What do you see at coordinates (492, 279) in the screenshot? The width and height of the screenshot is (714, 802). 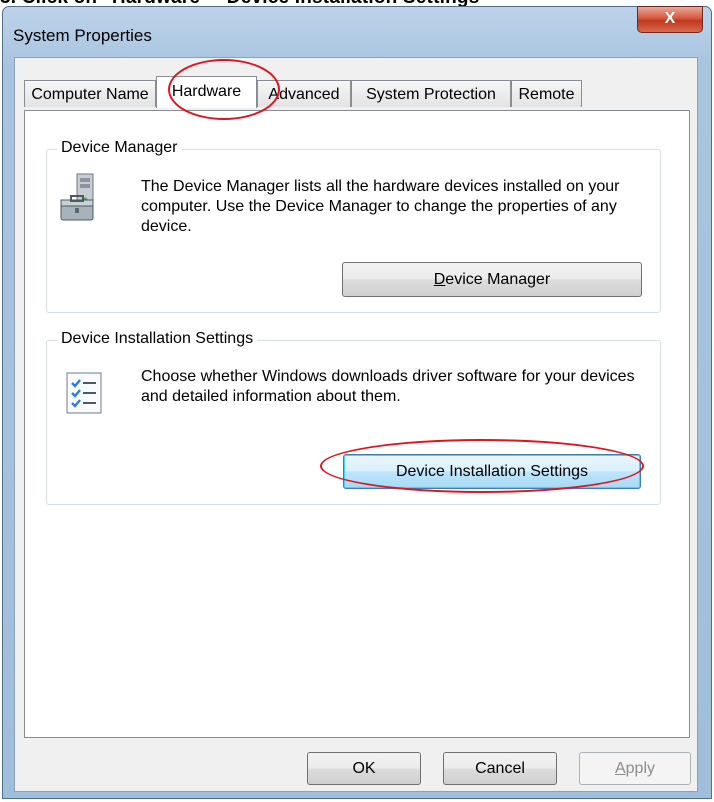 I see `device-manager-button: Device Manager` at bounding box center [492, 279].